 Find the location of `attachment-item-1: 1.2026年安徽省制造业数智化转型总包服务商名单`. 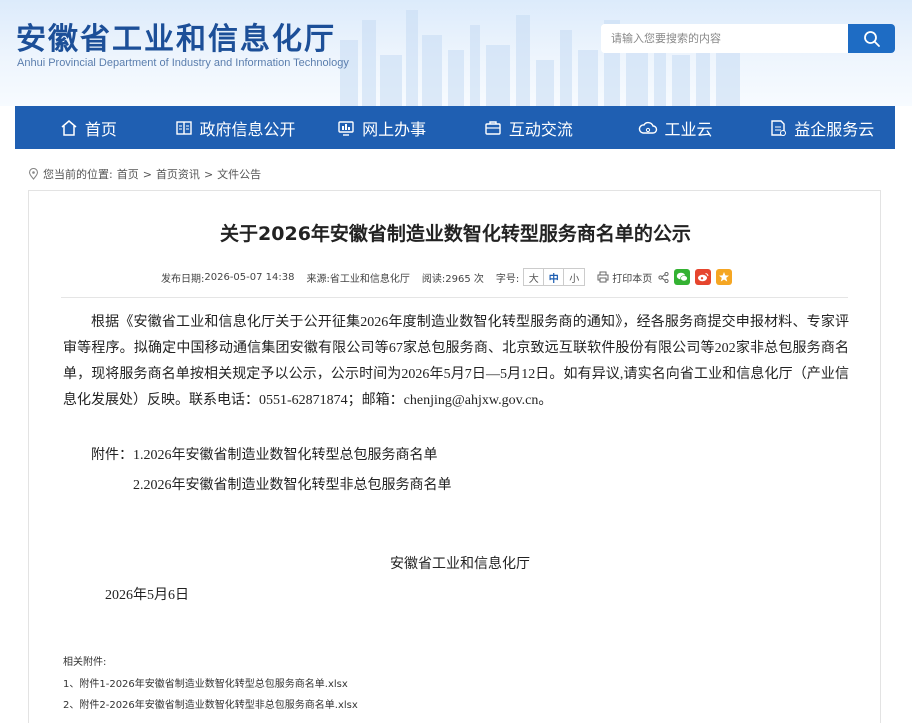

attachment-item-1: 1.2026年安徽省制造业数智化转型总包服务商名单 is located at coordinates (285, 455).